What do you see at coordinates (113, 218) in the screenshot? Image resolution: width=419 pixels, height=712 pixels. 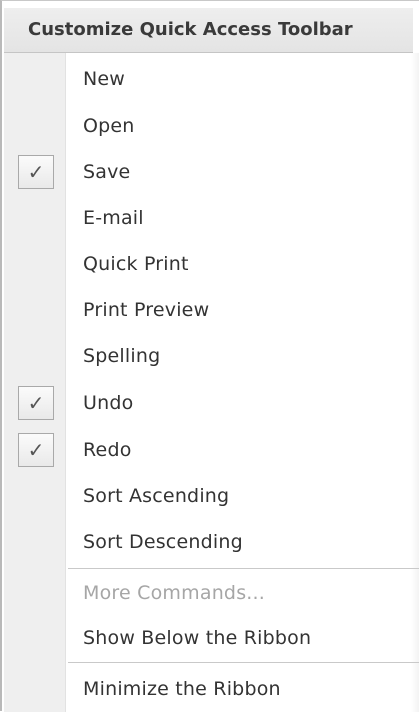 I see `menu-item-label: E-mail` at bounding box center [113, 218].